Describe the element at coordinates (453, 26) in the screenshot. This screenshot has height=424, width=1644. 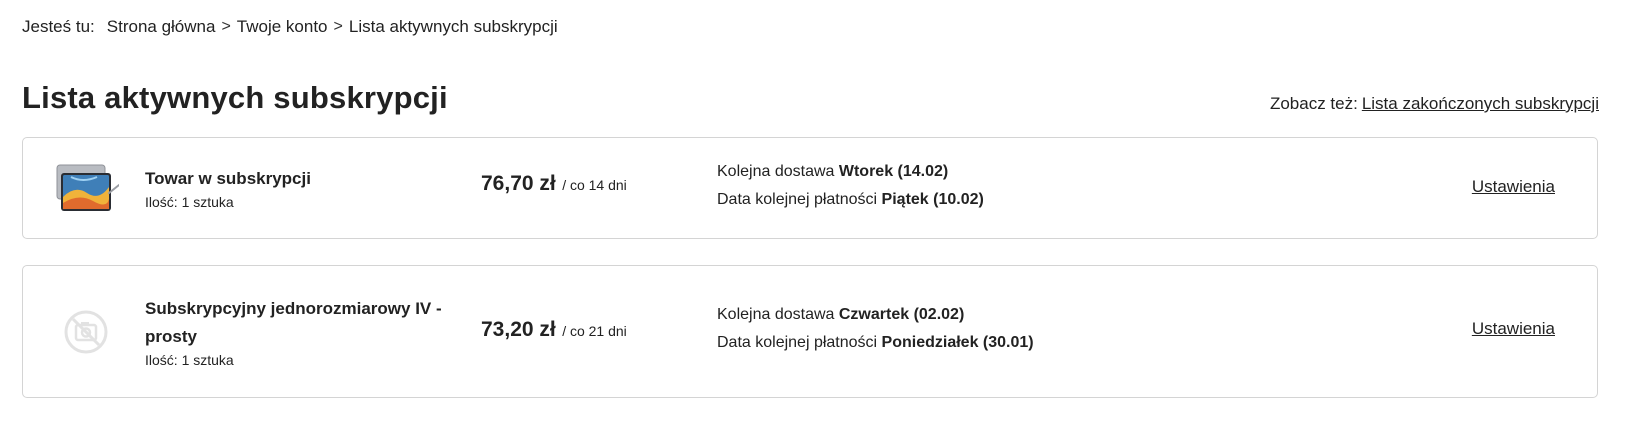
I see `breadcrumb-item-current: Lista aktywnych subskrypcji` at that location.